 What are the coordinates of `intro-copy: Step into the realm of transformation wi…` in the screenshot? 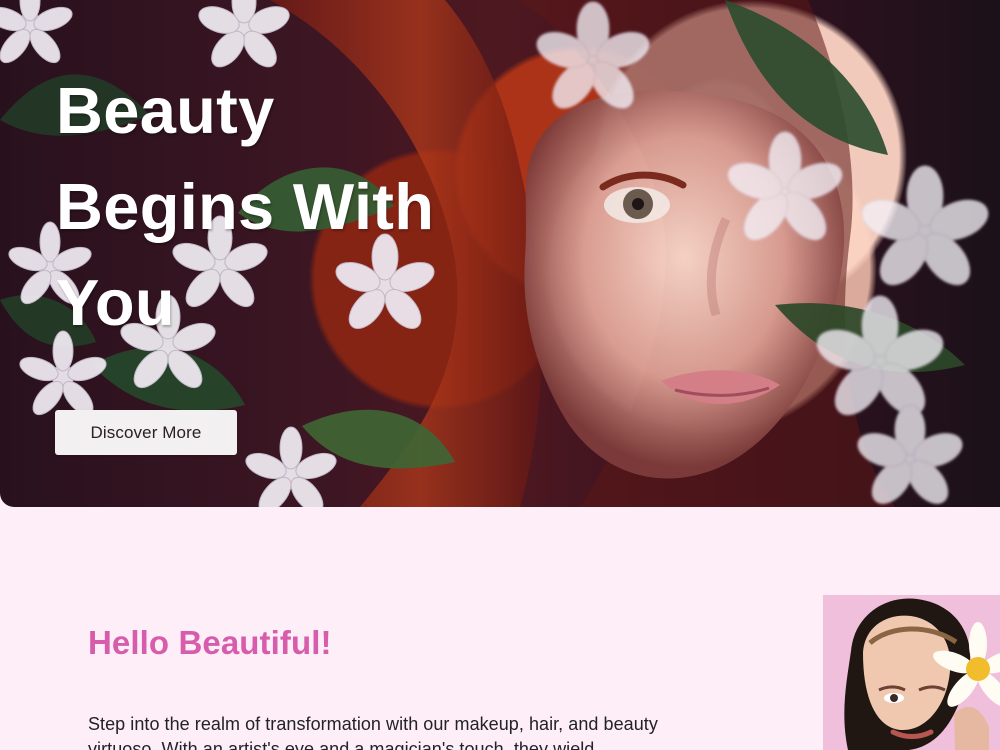 It's located at (373, 732).